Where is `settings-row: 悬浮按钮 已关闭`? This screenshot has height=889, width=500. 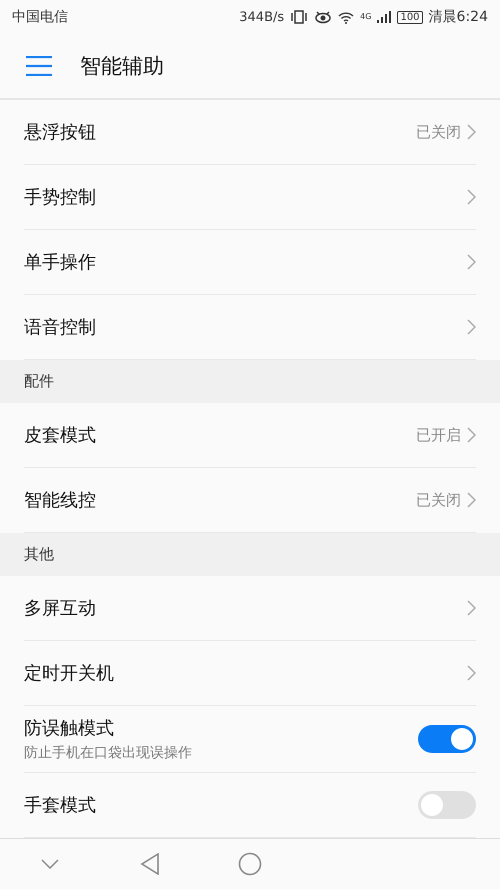 settings-row: 悬浮按钮 已关闭 is located at coordinates (250, 132).